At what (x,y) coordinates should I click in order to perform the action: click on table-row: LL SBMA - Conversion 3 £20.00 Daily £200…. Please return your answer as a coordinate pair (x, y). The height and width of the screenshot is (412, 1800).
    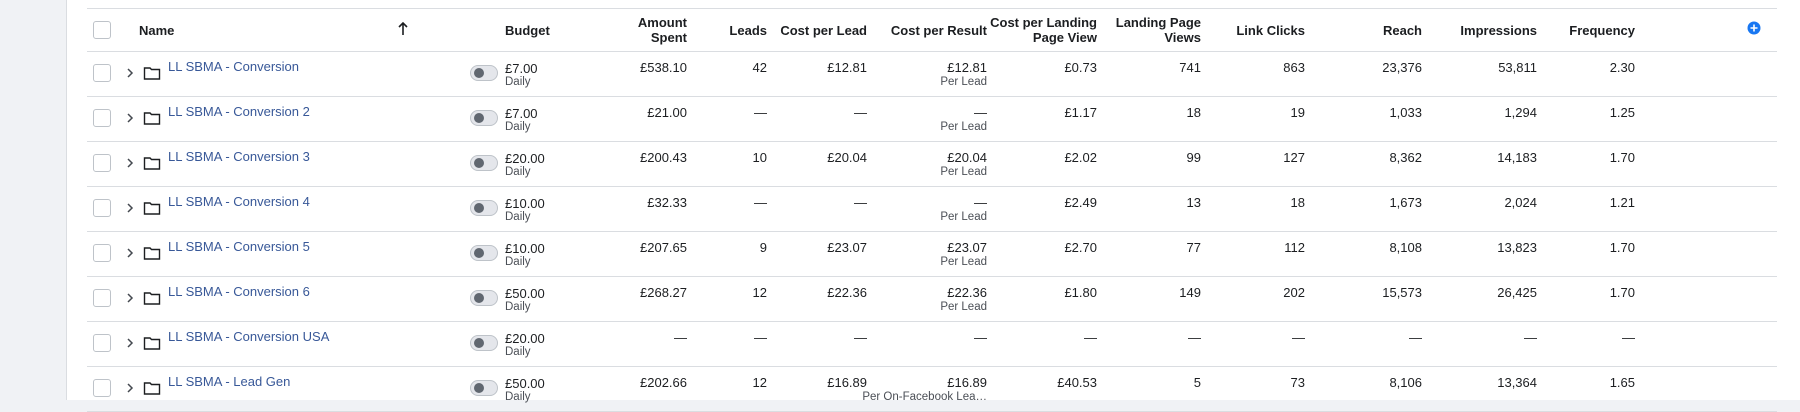
    Looking at the image, I should click on (932, 164).